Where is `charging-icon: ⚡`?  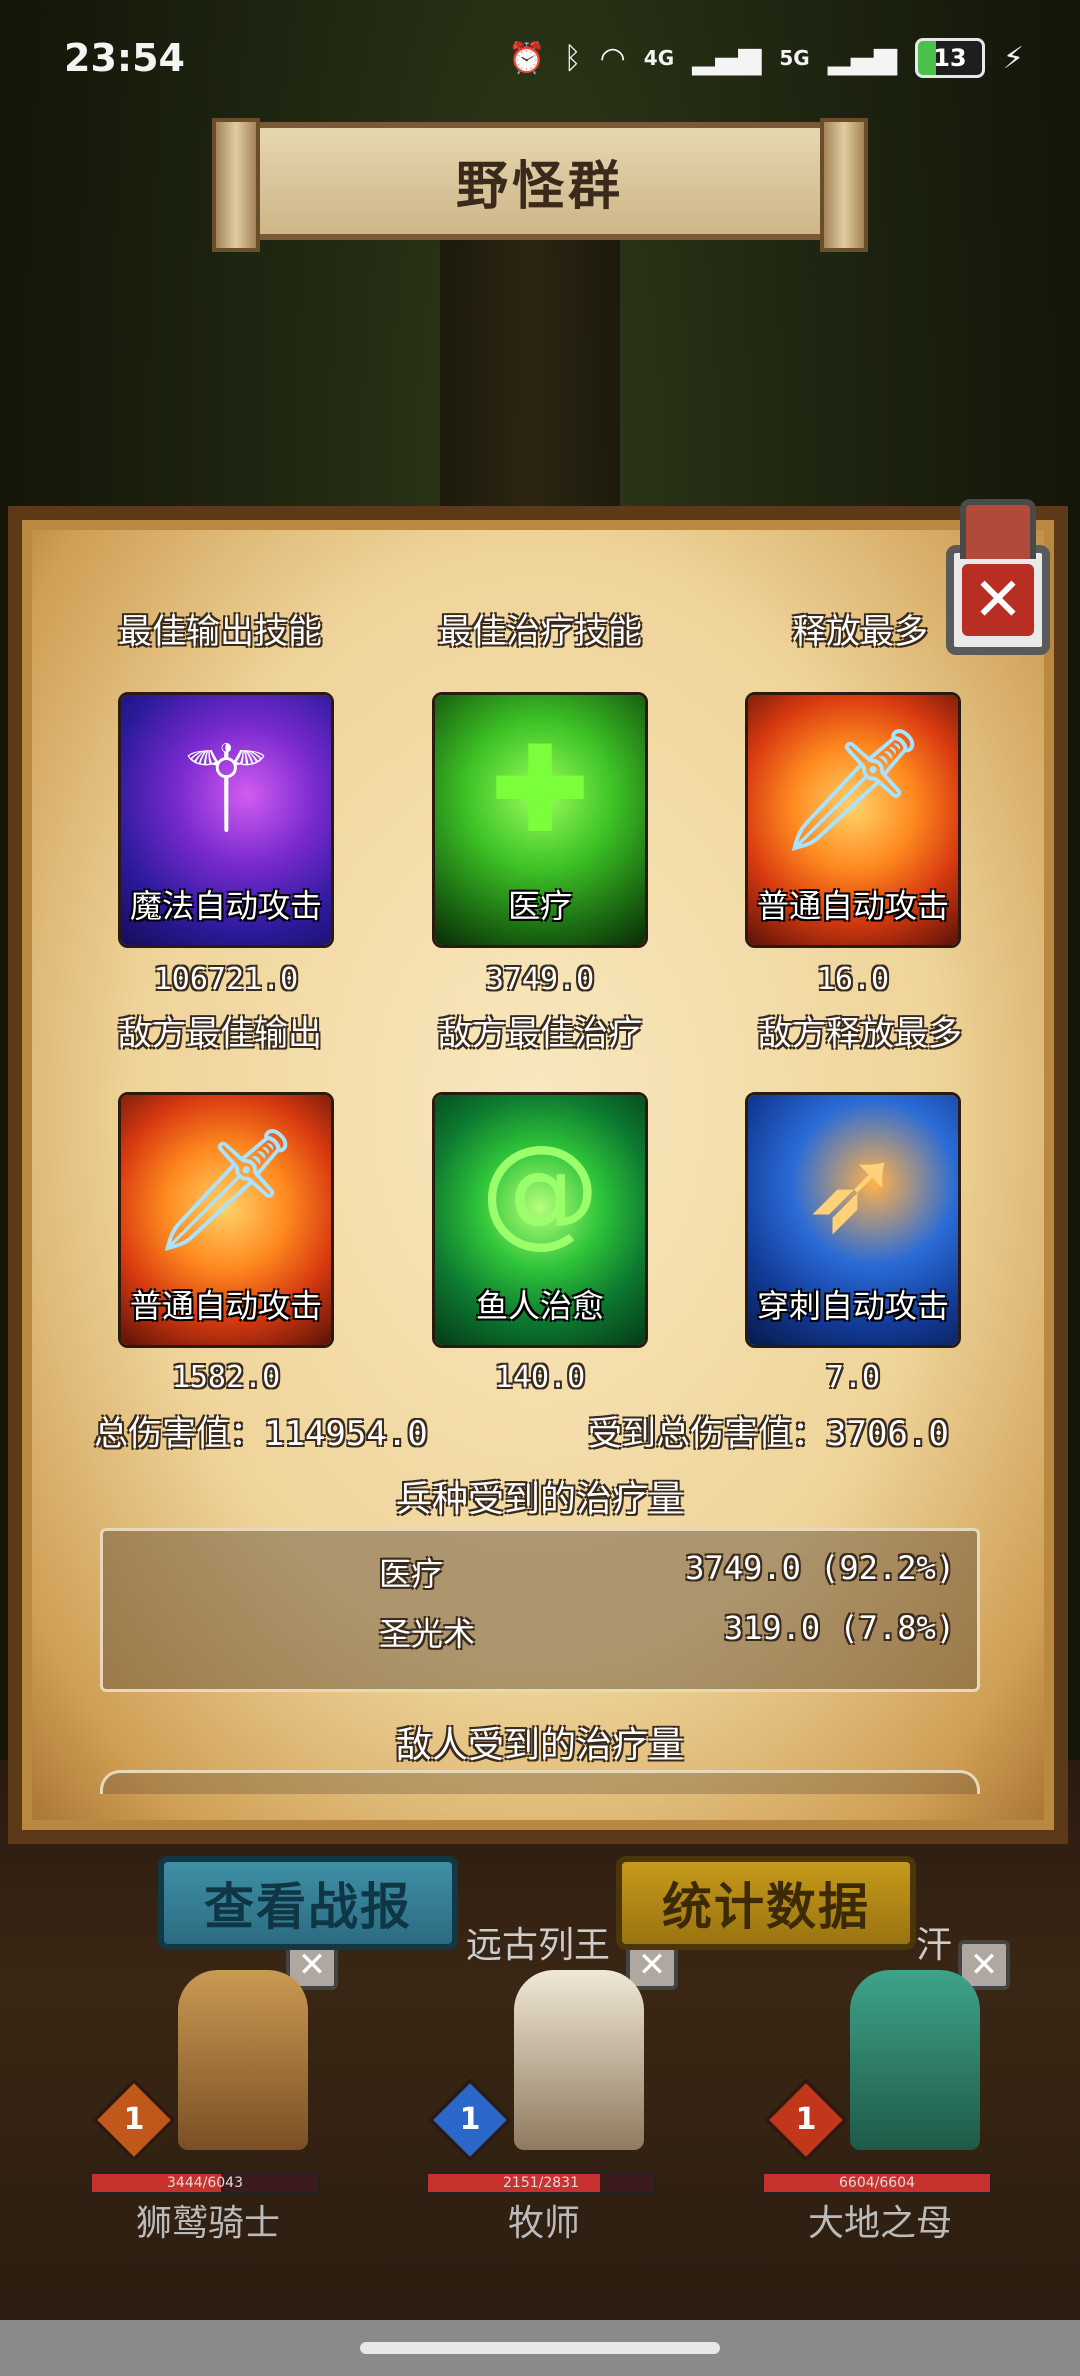
charging-icon: ⚡ is located at coordinates (1013, 58).